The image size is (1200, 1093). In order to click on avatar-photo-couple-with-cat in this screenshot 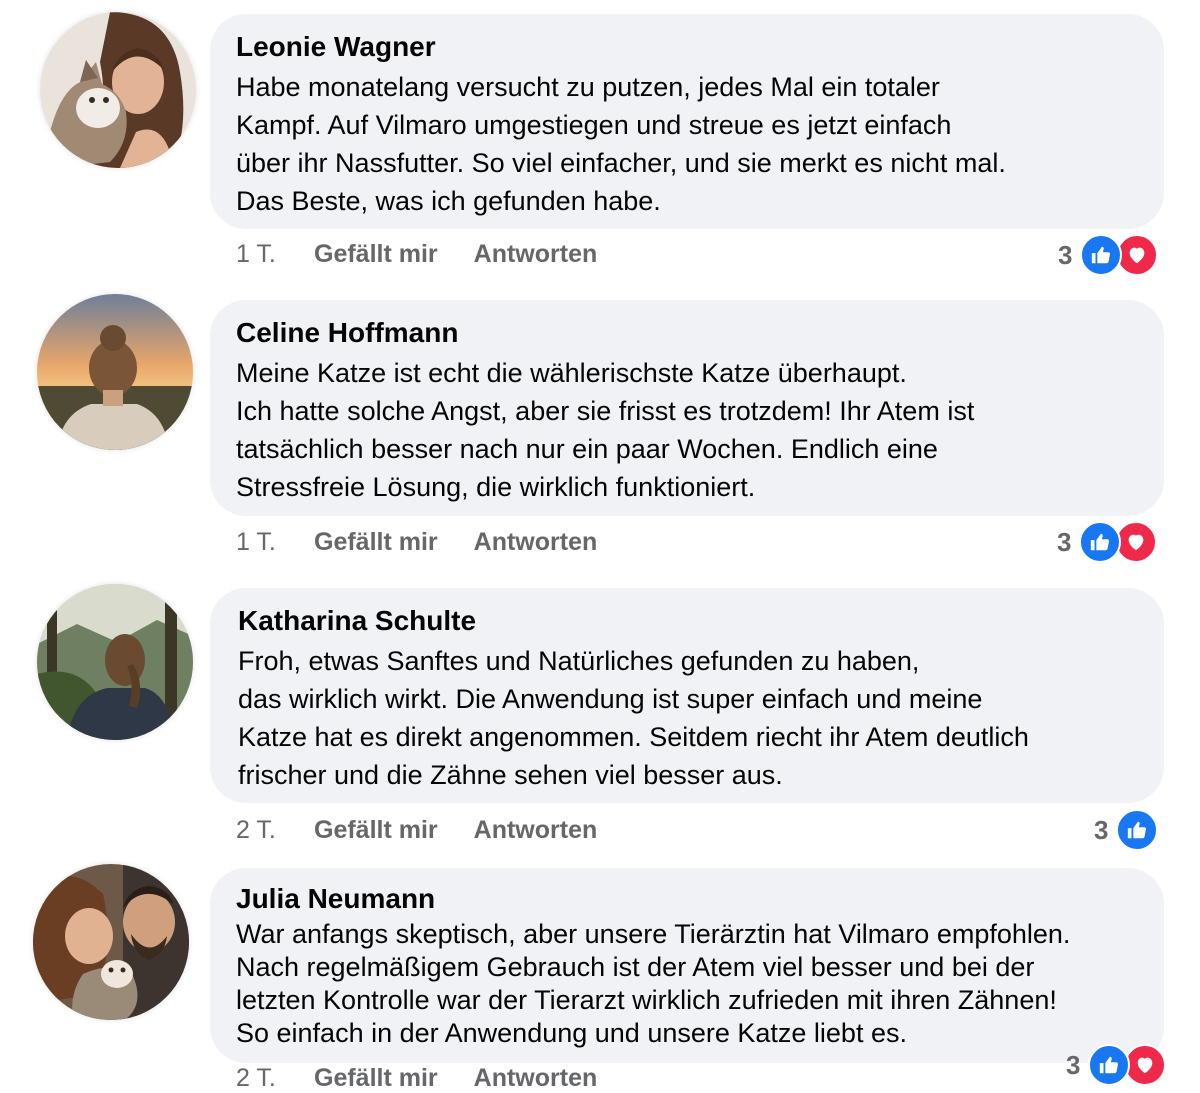, I will do `click(111, 942)`.